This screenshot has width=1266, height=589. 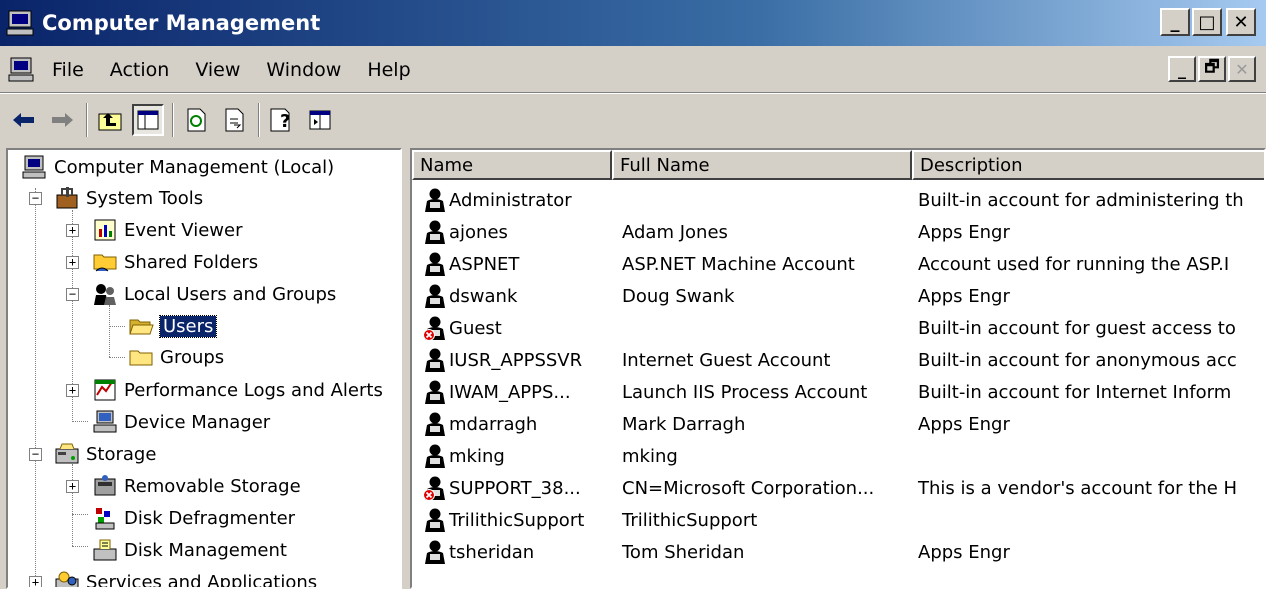 What do you see at coordinates (388, 70) in the screenshot?
I see `menu-help: Help` at bounding box center [388, 70].